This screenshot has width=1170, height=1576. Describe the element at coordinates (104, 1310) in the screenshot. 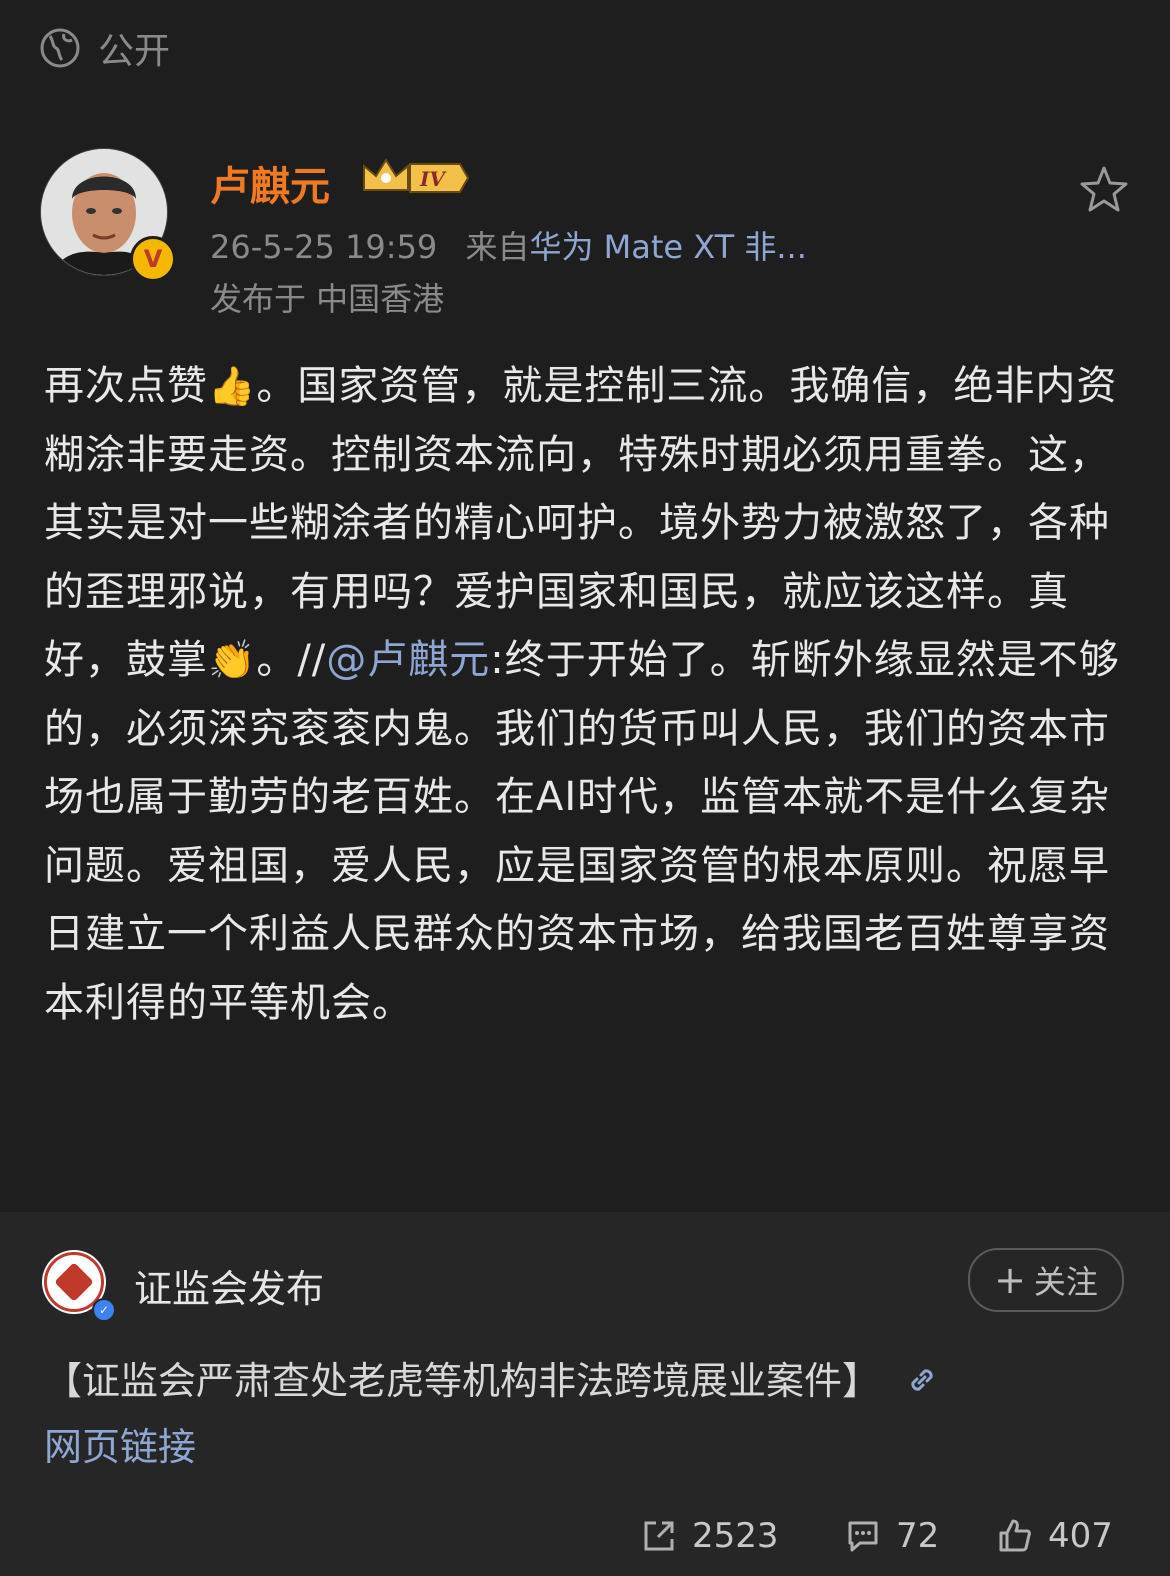

I see `verified-blue-icon: ✓` at that location.